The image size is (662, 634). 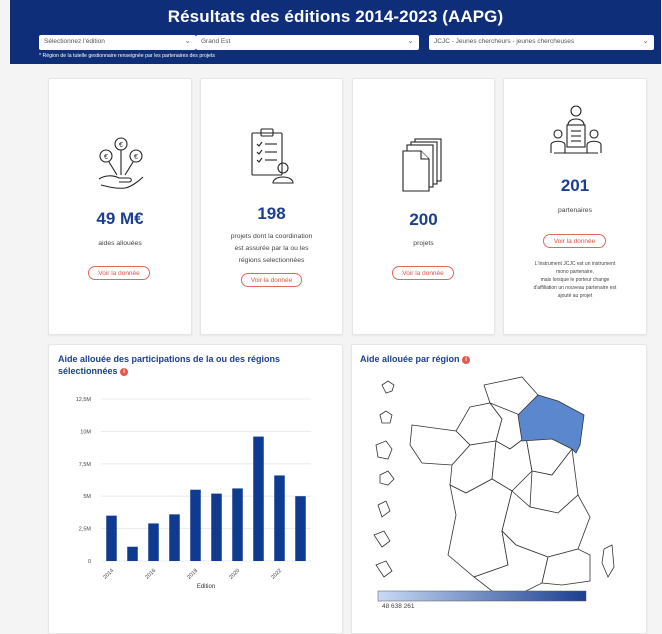 I want to click on legend-value: 48 638 261, so click(x=398, y=606).